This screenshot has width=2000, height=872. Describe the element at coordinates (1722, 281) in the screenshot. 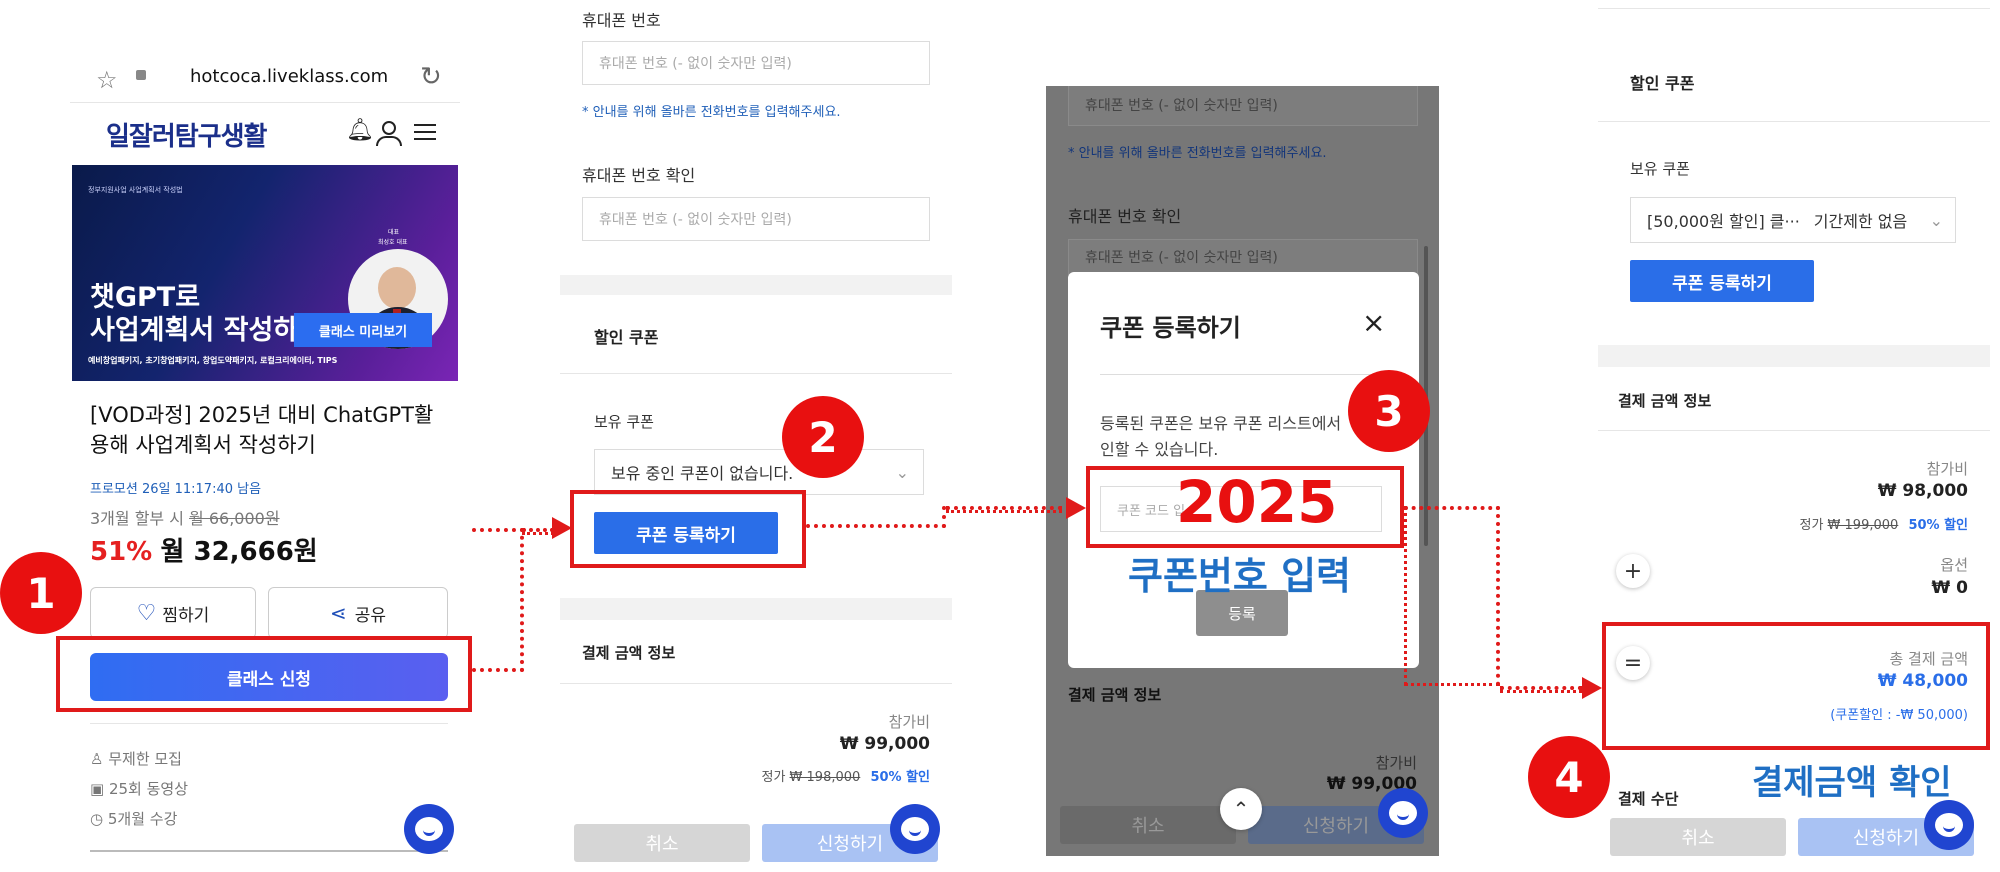

I see `register-coupon-button: 쿠폰 등록하기` at that location.